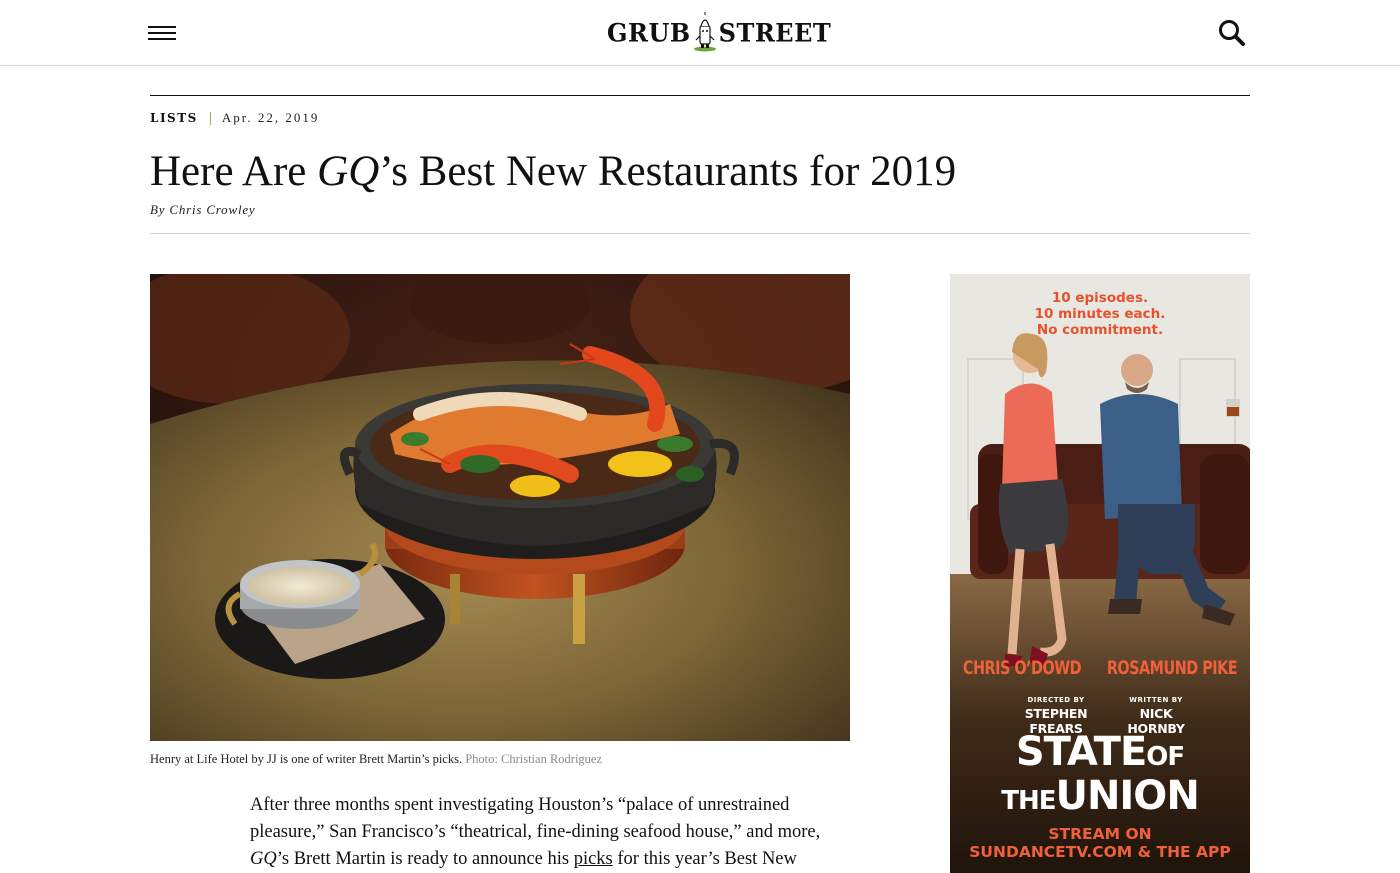 The image size is (1400, 873). I want to click on ad-credit-role: DIRECTED BY, so click(1056, 700).